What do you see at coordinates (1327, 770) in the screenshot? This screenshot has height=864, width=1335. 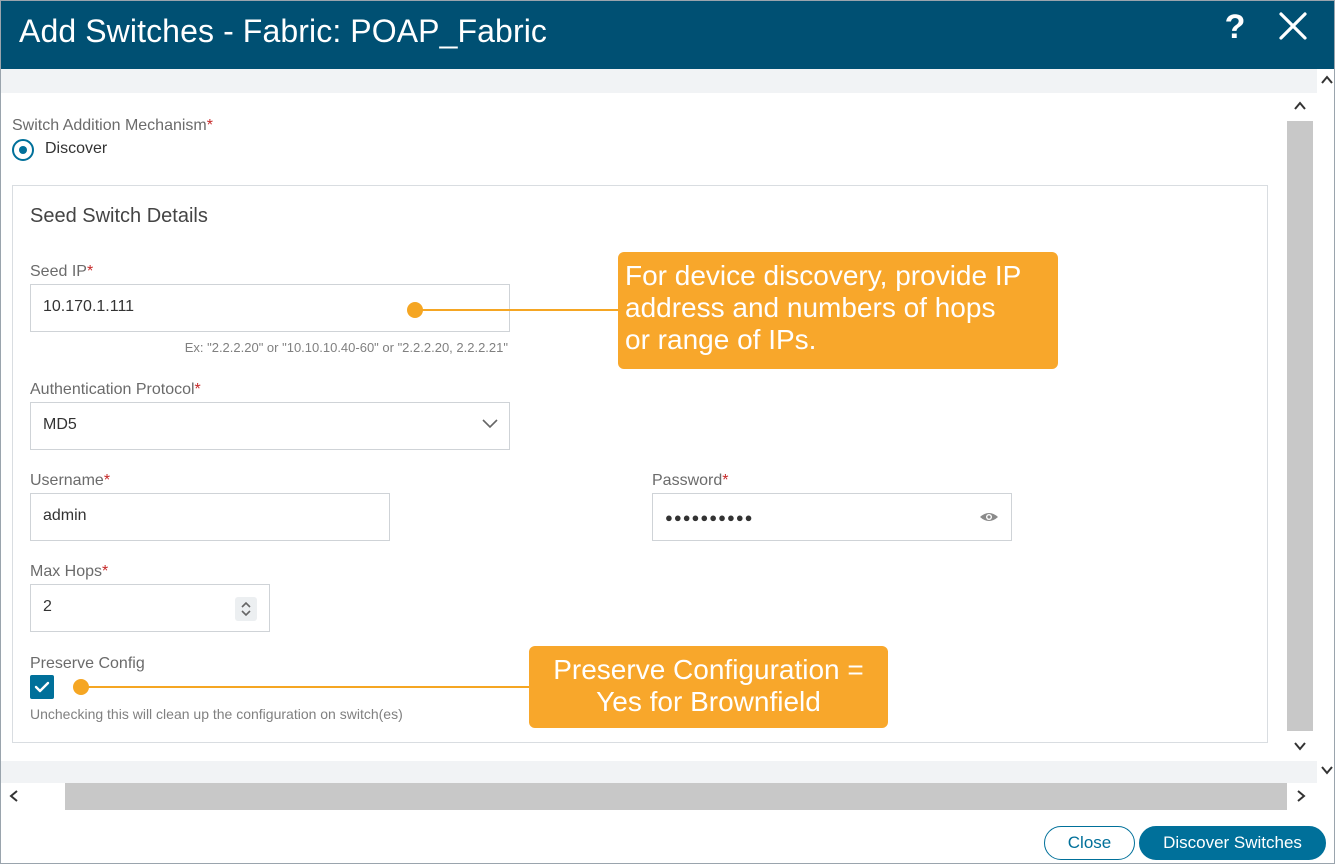 I see `scroll-down-arrow-icon` at bounding box center [1327, 770].